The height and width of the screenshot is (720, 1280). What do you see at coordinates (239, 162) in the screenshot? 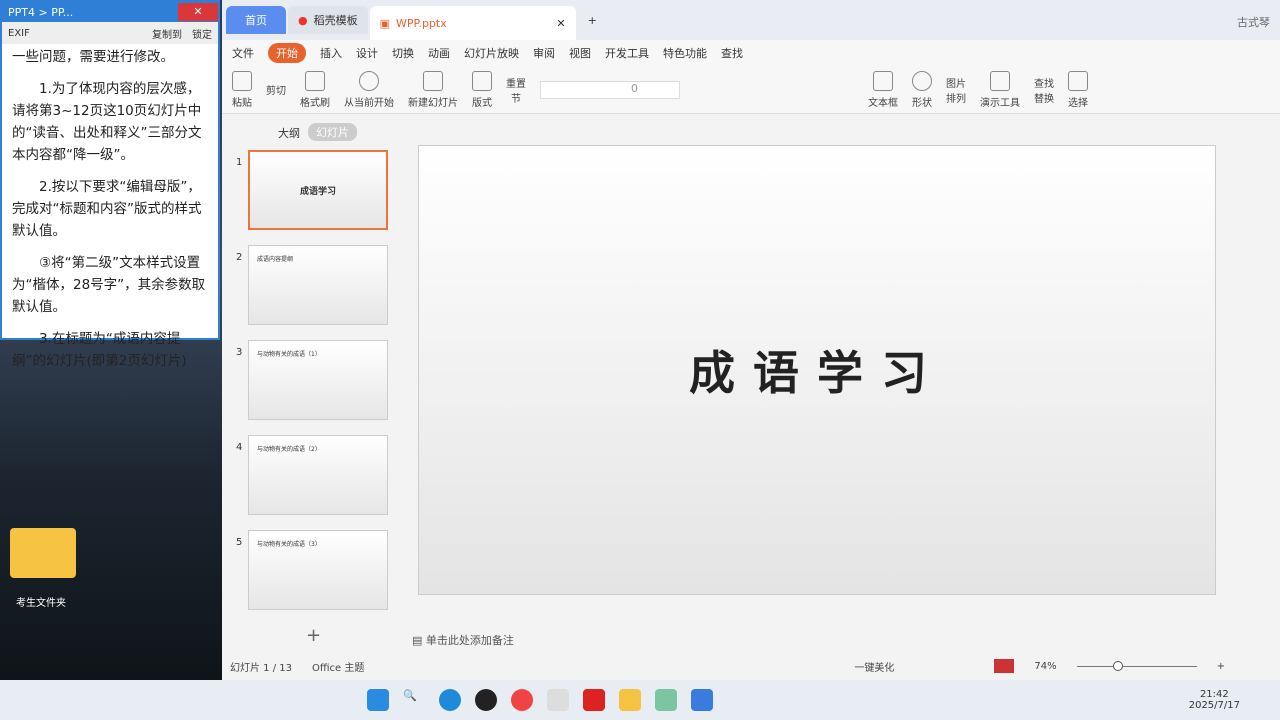
I see `slide-number: 1` at bounding box center [239, 162].